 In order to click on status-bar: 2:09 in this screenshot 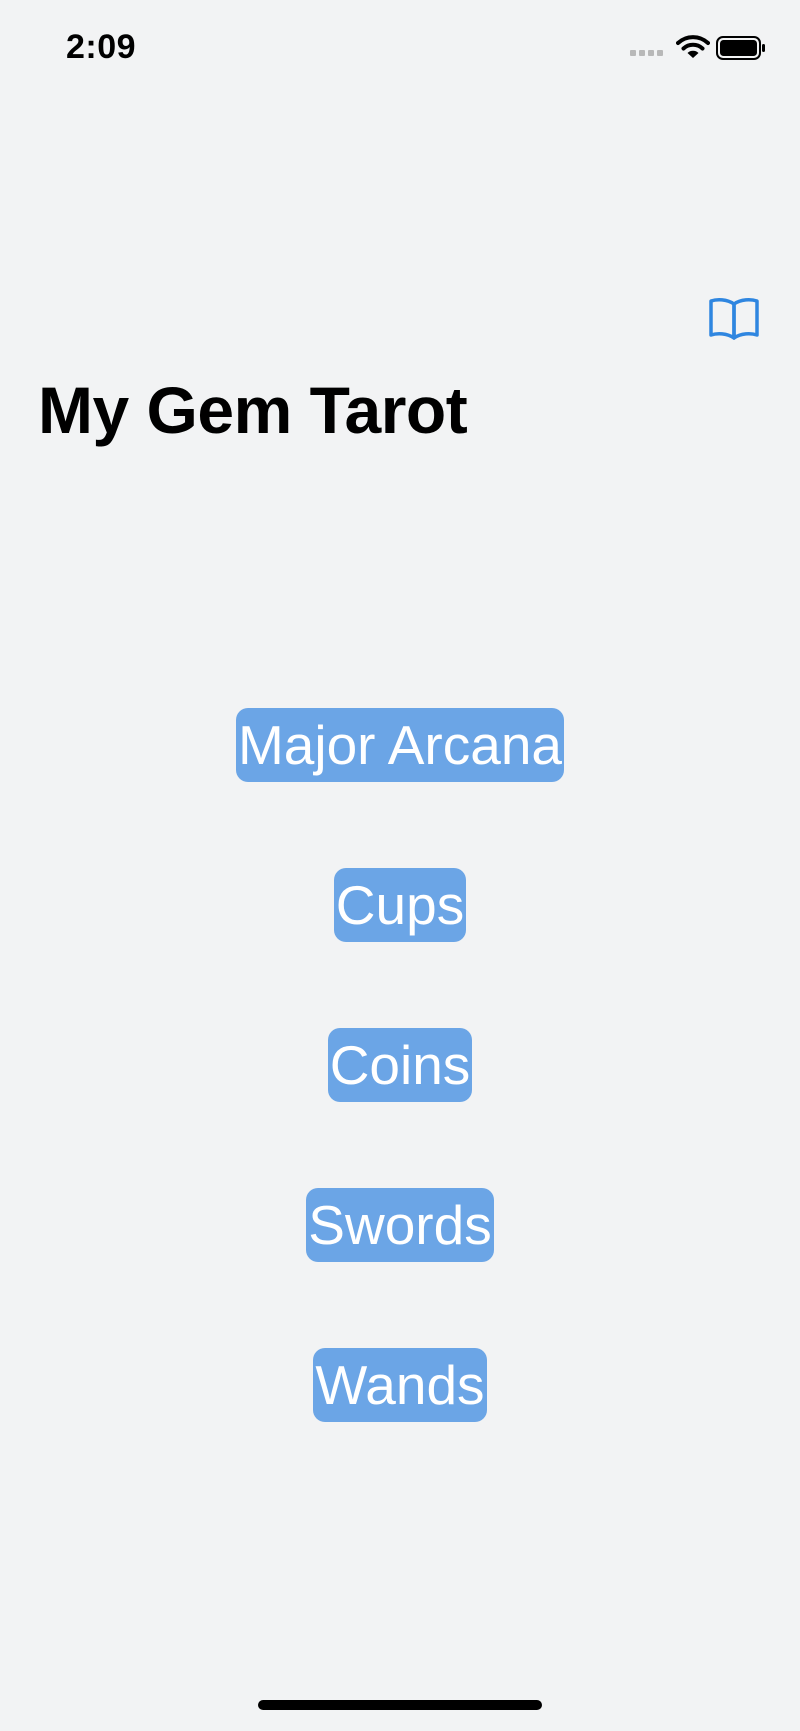, I will do `click(400, 50)`.